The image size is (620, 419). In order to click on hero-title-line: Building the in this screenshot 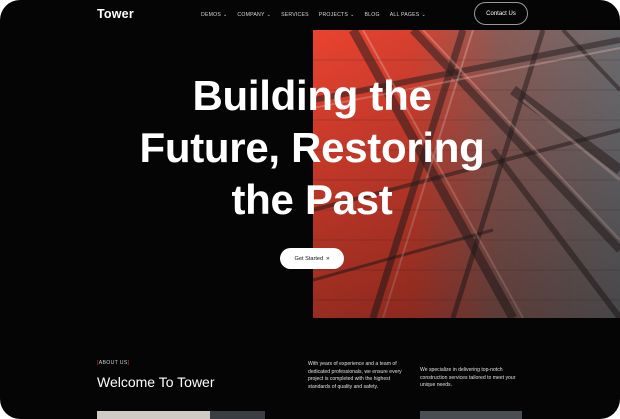, I will do `click(312, 95)`.